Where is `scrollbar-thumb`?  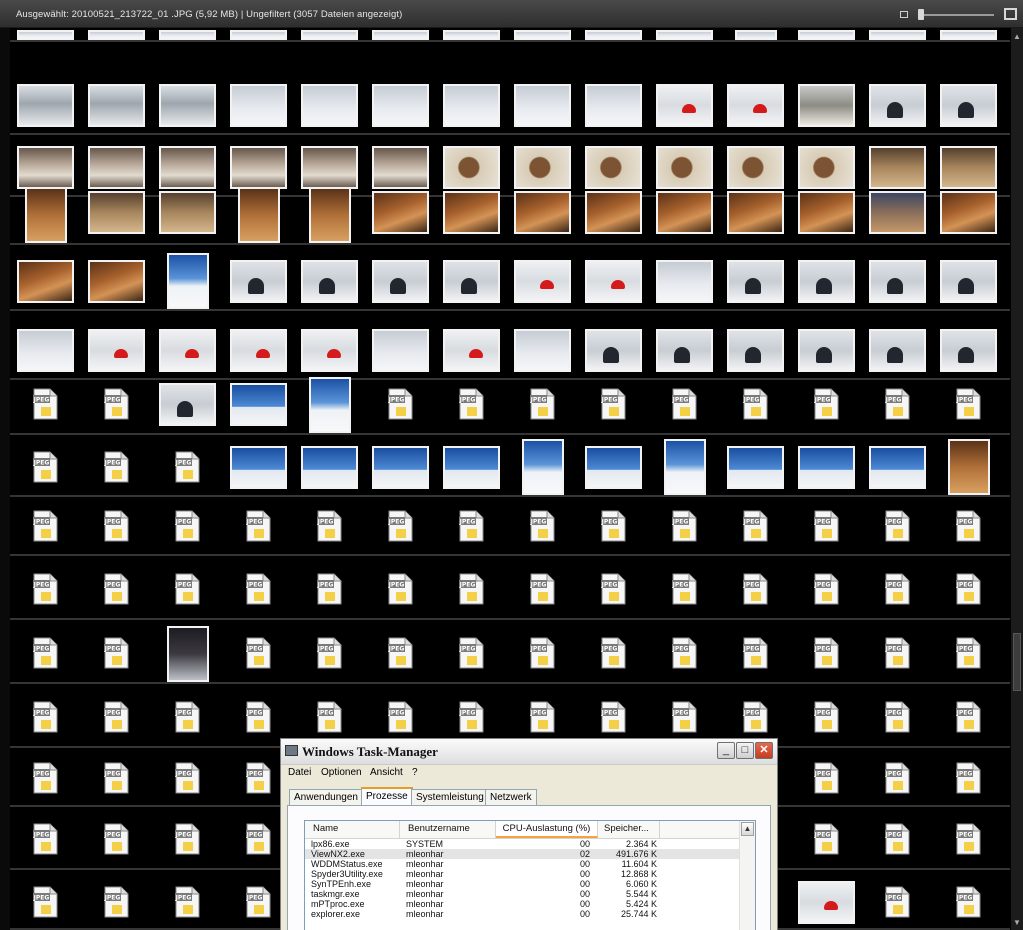
scrollbar-thumb is located at coordinates (1017, 662).